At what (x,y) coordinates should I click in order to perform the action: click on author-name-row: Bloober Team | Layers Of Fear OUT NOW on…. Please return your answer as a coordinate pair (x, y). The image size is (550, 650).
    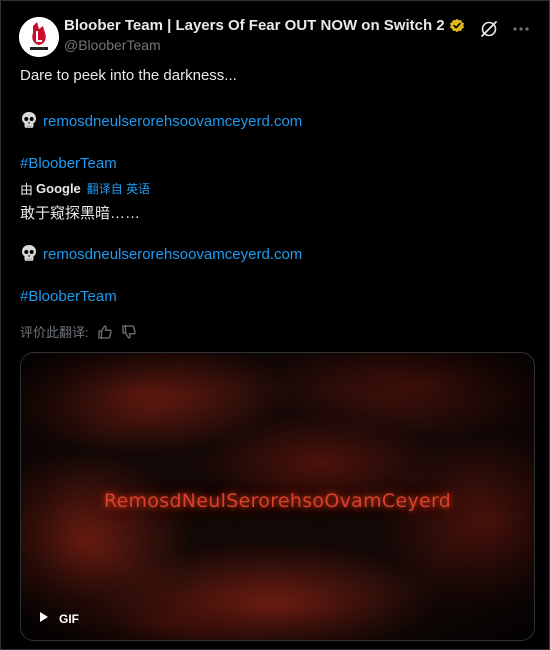
    Looking at the image, I should click on (264, 25).